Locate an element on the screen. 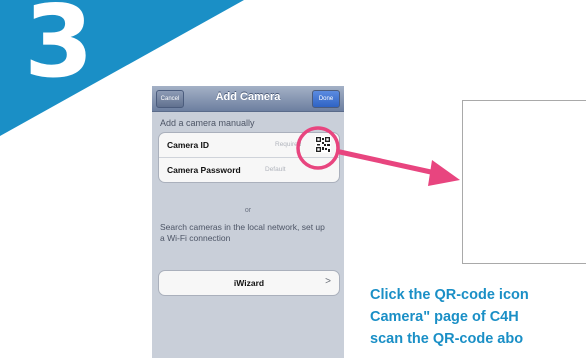 Image resolution: width=586 pixels, height=358 pixels. iwizard-button: iWizard > is located at coordinates (249, 283).